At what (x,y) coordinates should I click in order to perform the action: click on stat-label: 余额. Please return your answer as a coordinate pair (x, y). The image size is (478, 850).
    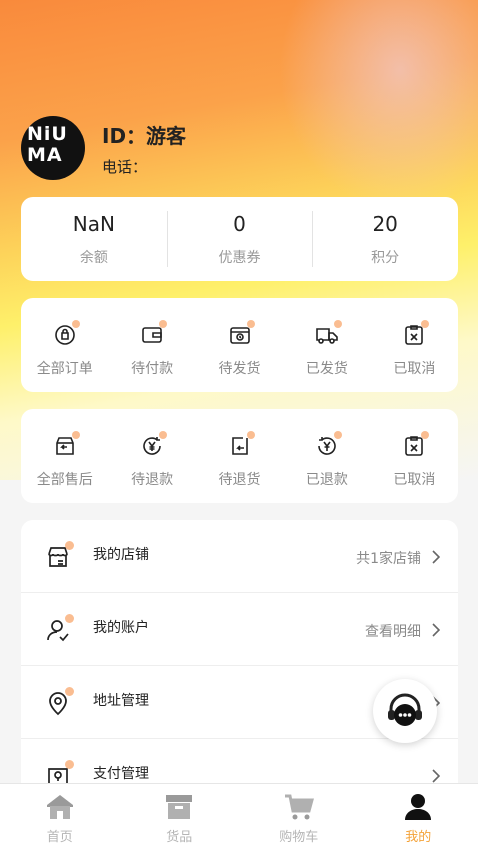
    Looking at the image, I should click on (93, 258).